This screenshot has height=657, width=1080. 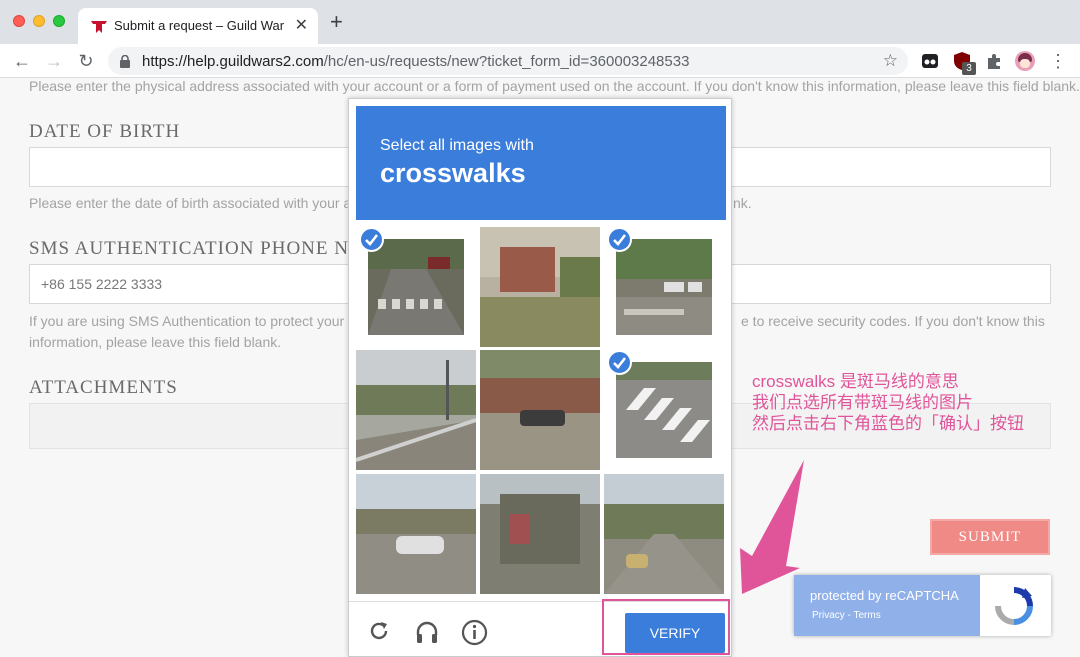 What do you see at coordinates (772, 527) in the screenshot?
I see `annotation-arrow-icon` at bounding box center [772, 527].